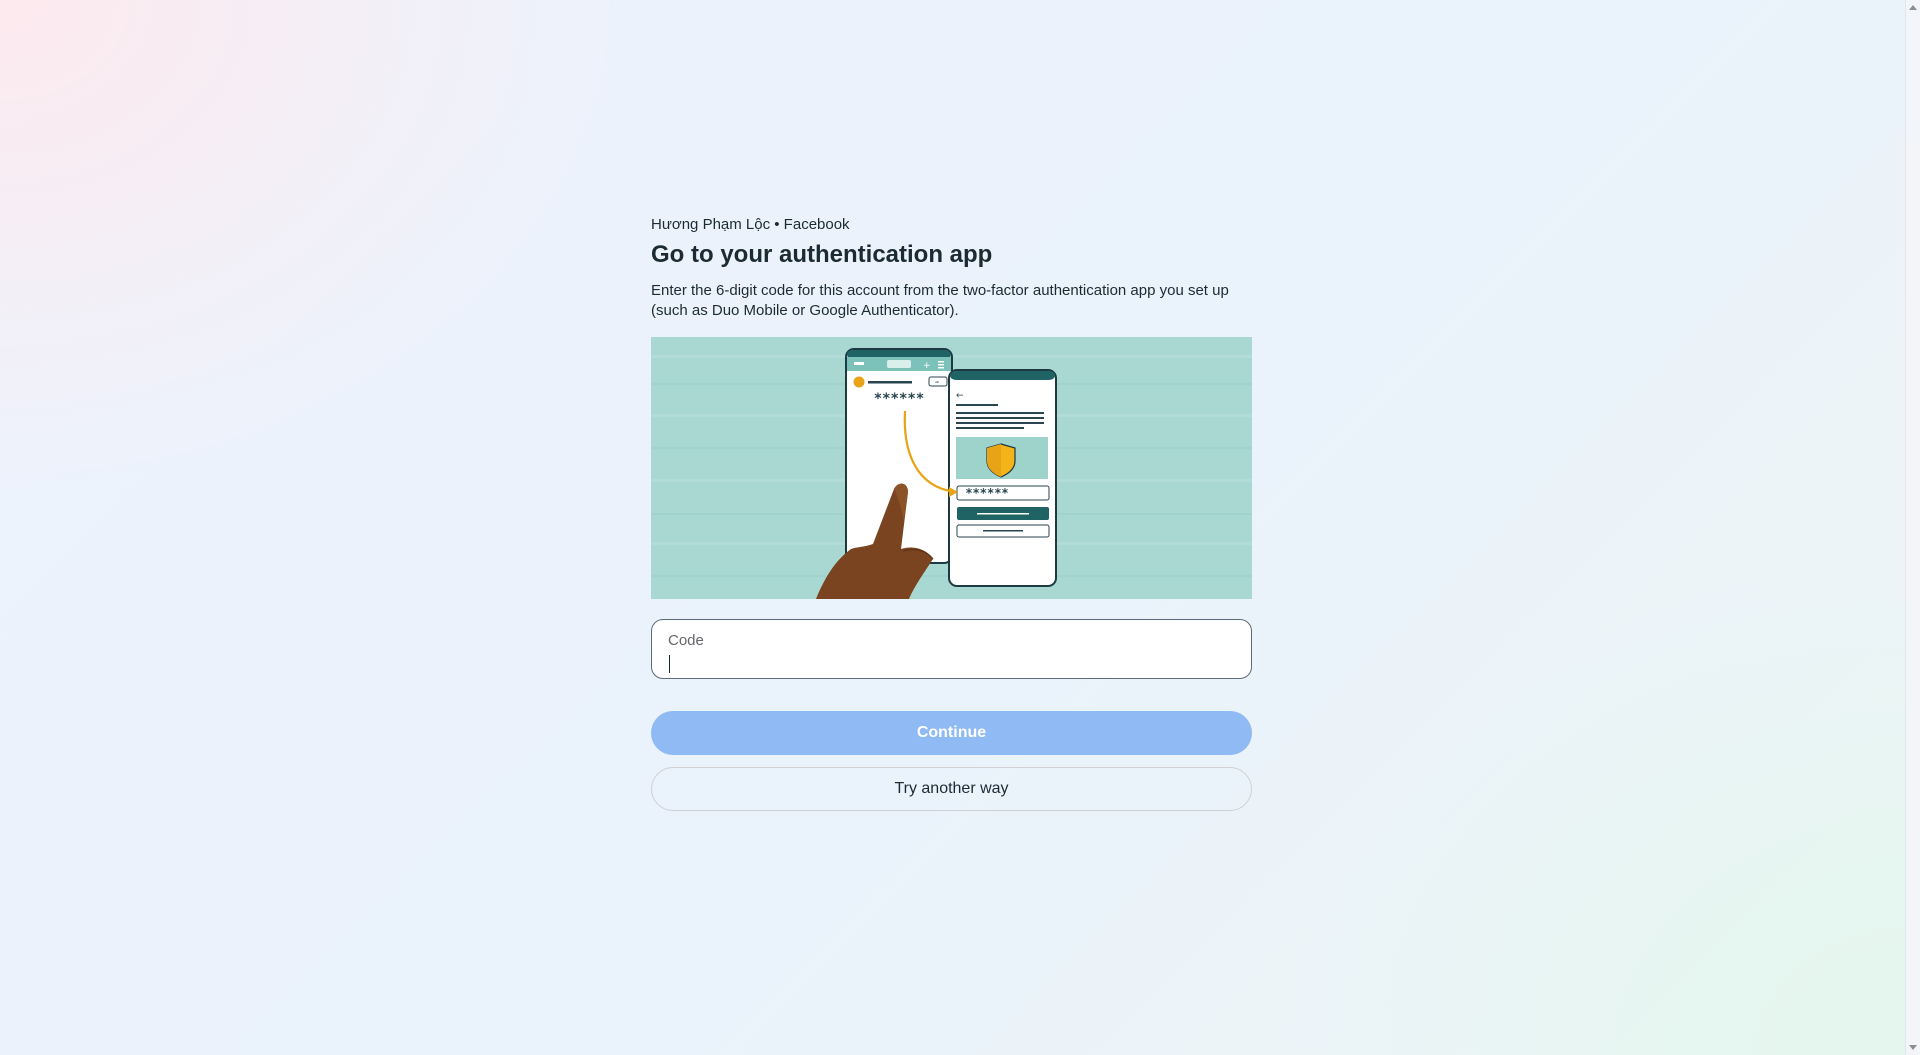 The width and height of the screenshot is (1920, 1055). I want to click on try-another-way-button: Try another way, so click(951, 789).